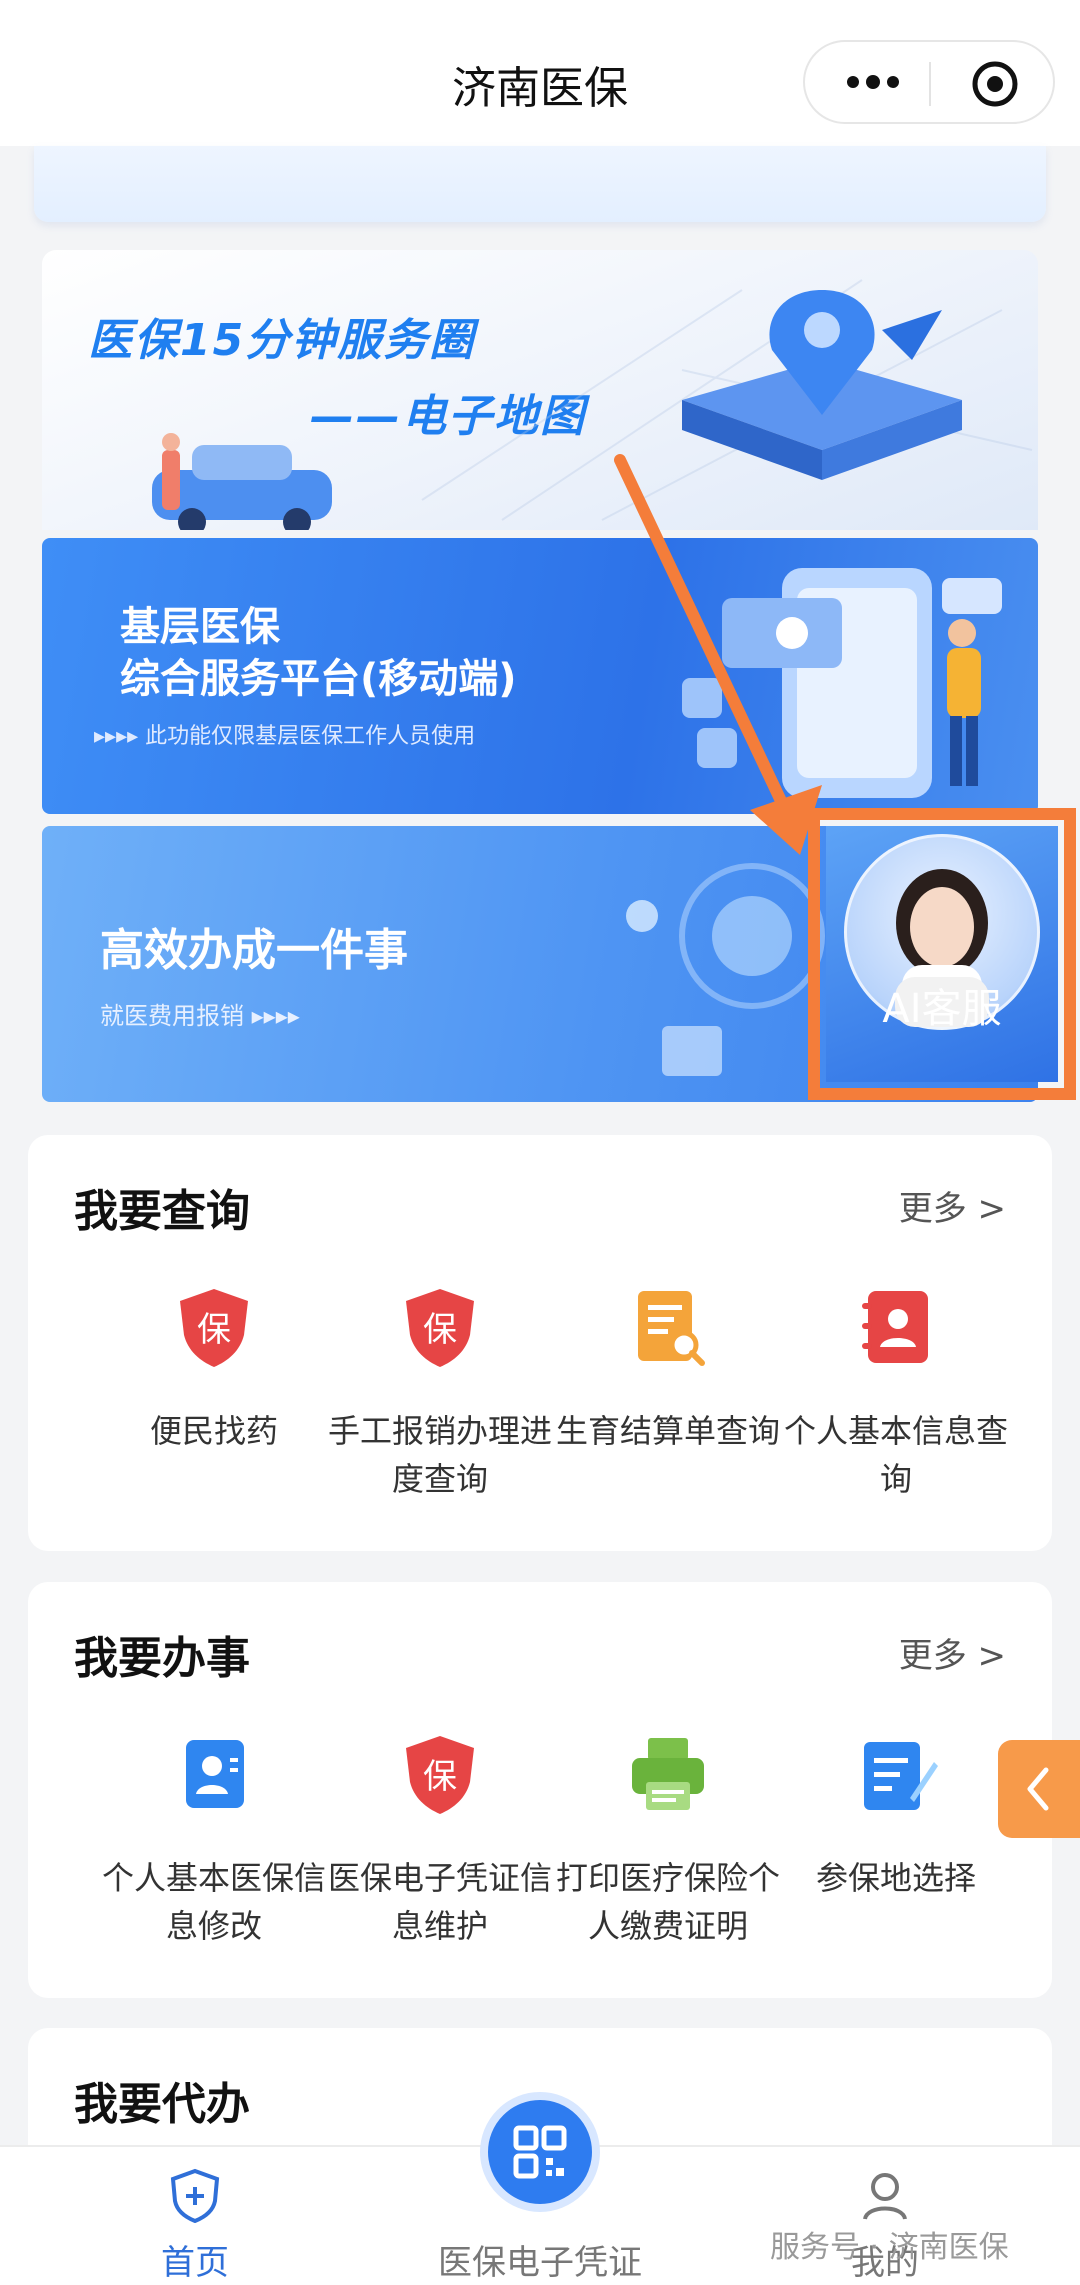  Describe the element at coordinates (213, 1431) in the screenshot. I see `service-label: 便民找药` at that location.